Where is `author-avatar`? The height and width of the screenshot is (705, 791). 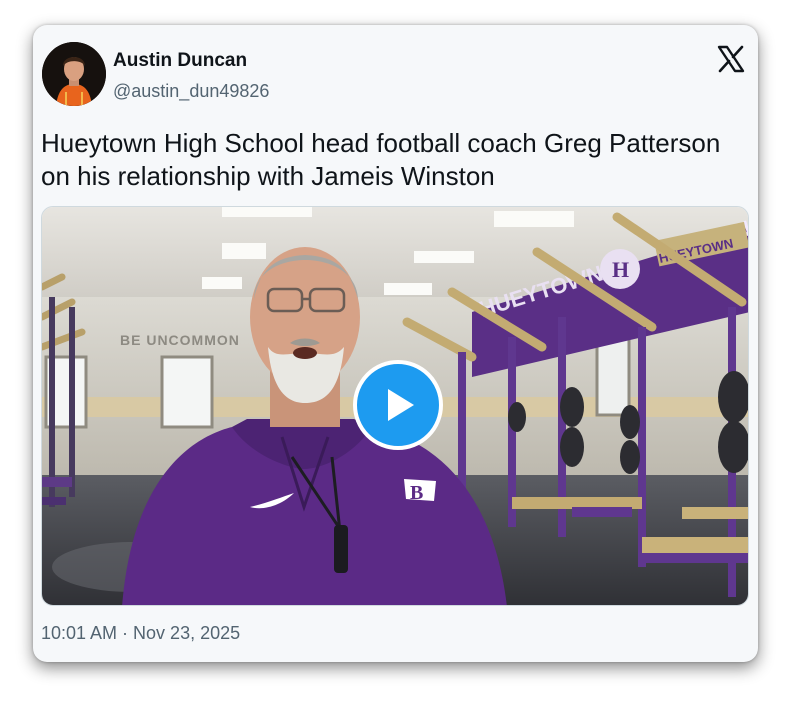 author-avatar is located at coordinates (74, 74).